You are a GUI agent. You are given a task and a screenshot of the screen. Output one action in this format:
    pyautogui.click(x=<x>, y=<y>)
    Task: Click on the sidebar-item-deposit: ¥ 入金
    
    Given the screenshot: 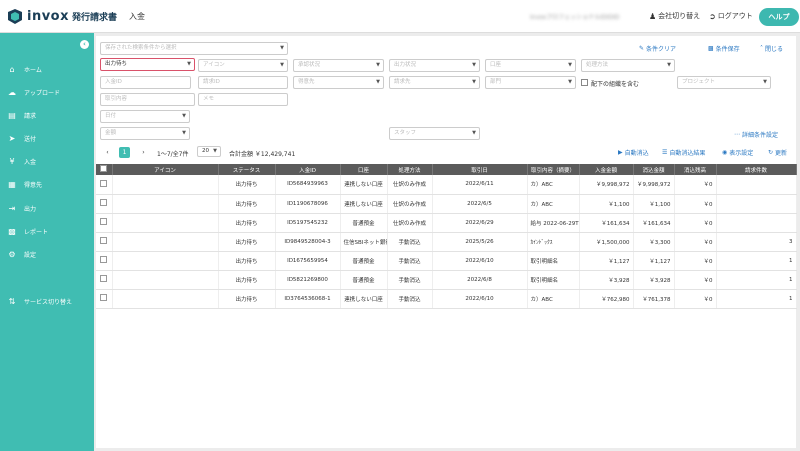 What is the action you would take?
    pyautogui.click(x=47, y=161)
    